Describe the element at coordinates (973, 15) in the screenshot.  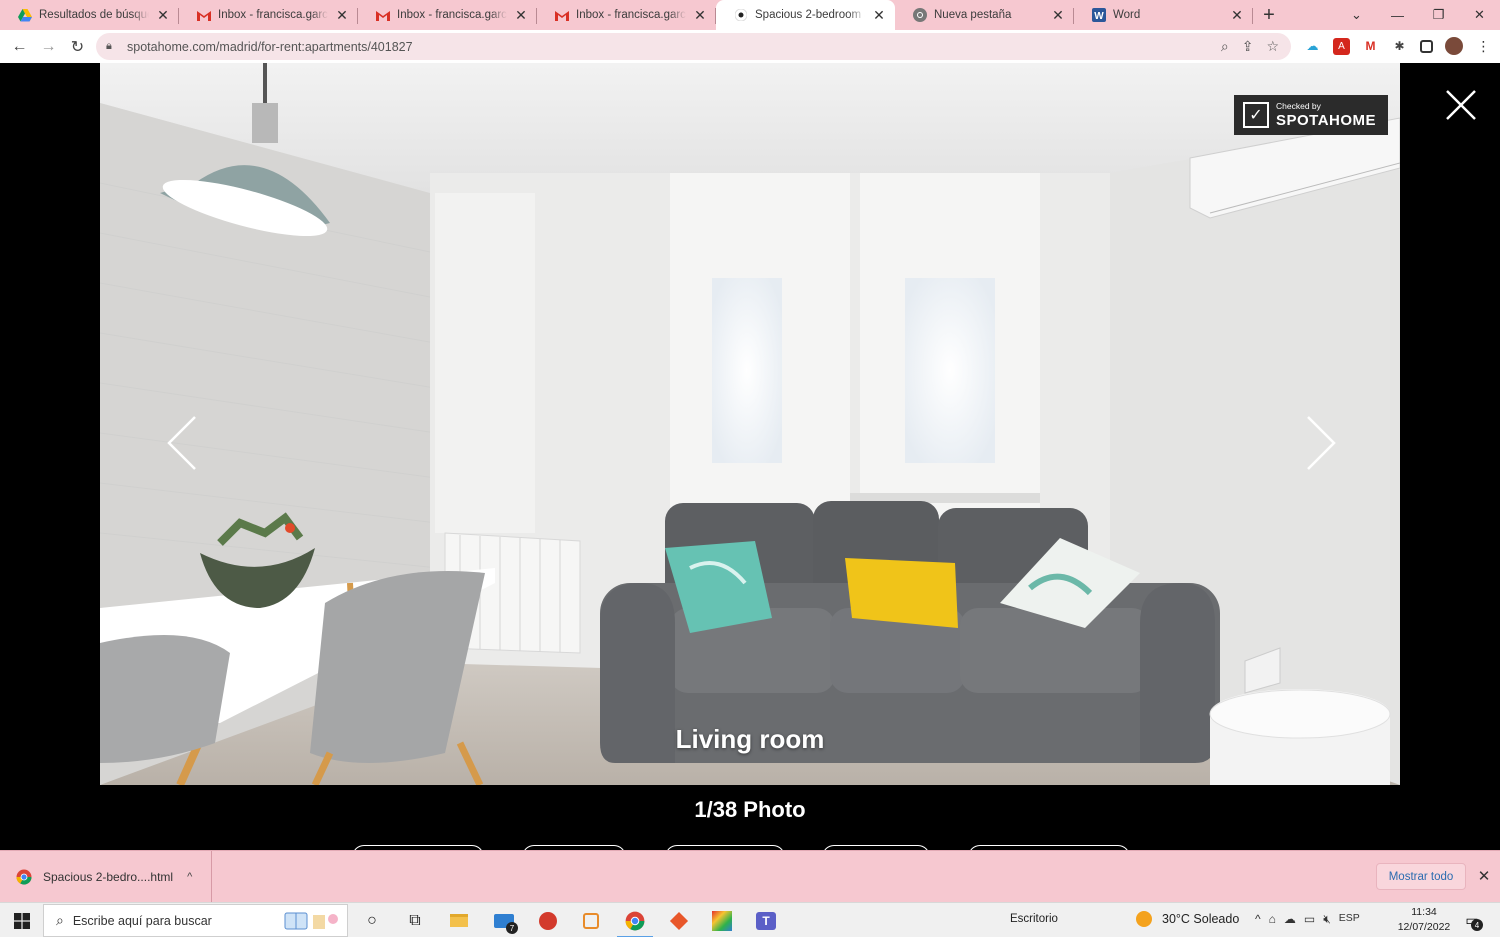
I see `tab-title: Nueva pestaña` at that location.